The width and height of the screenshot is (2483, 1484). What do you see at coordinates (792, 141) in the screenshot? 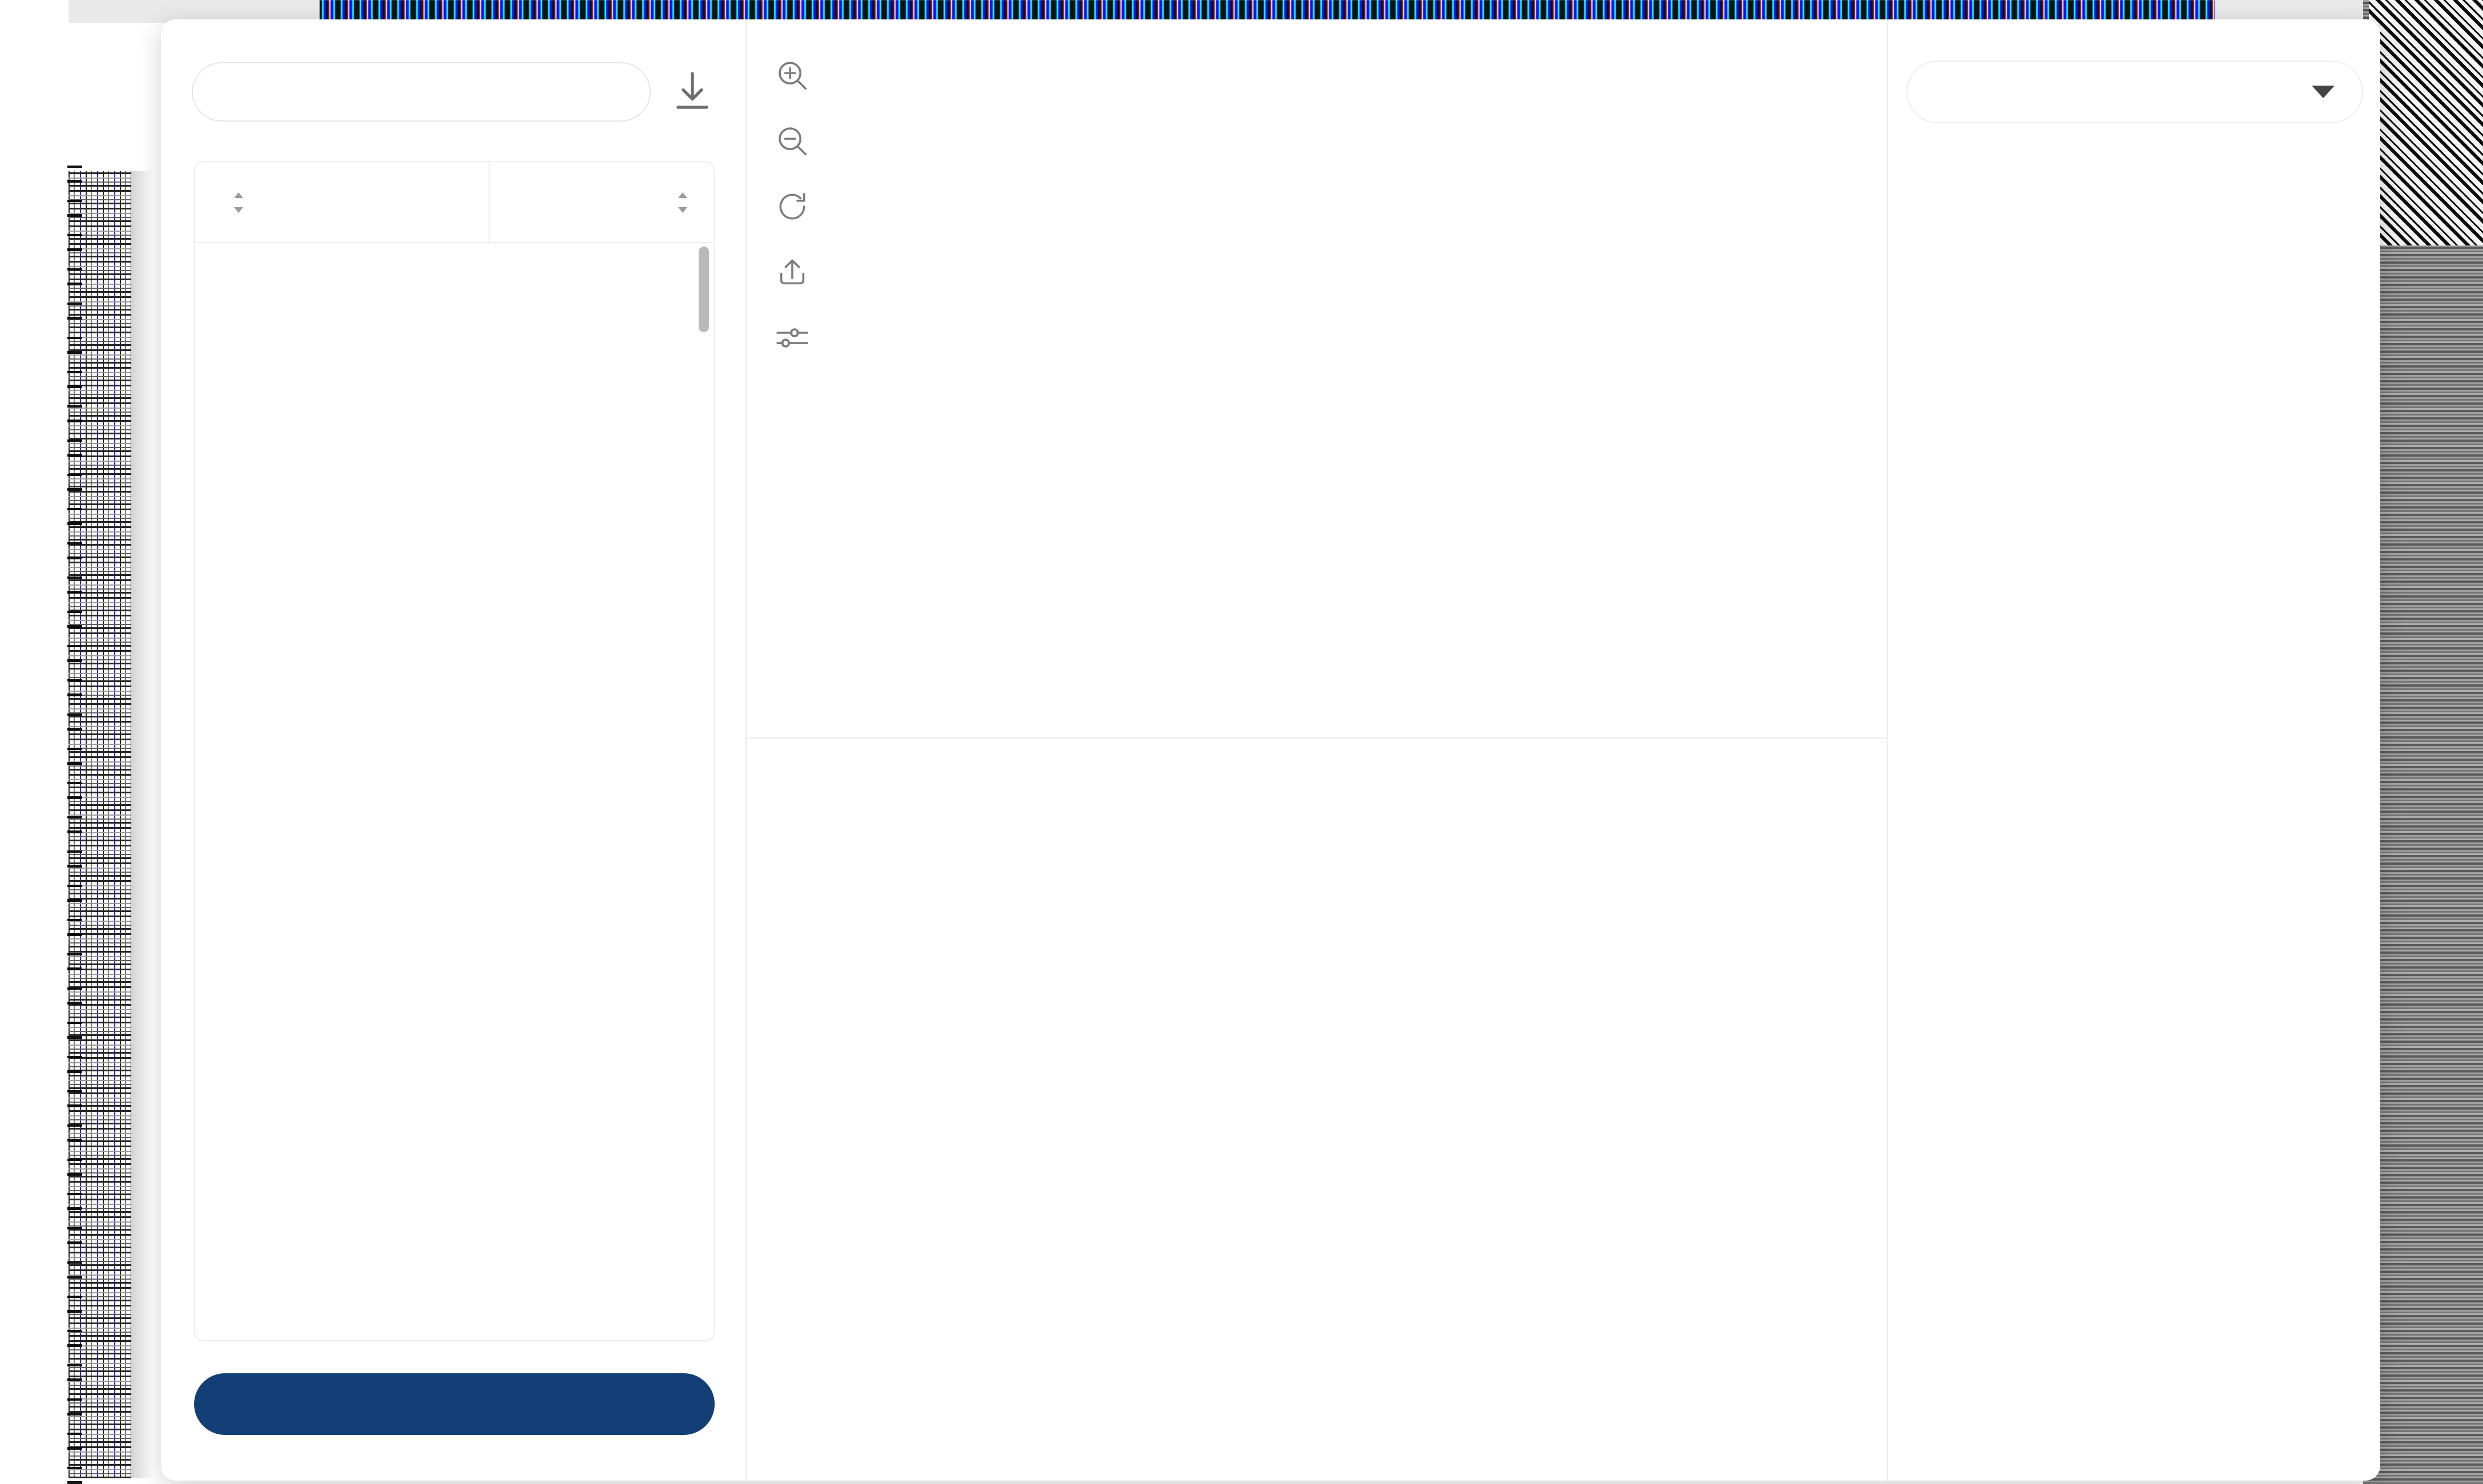
I see `zoom-out-icon` at bounding box center [792, 141].